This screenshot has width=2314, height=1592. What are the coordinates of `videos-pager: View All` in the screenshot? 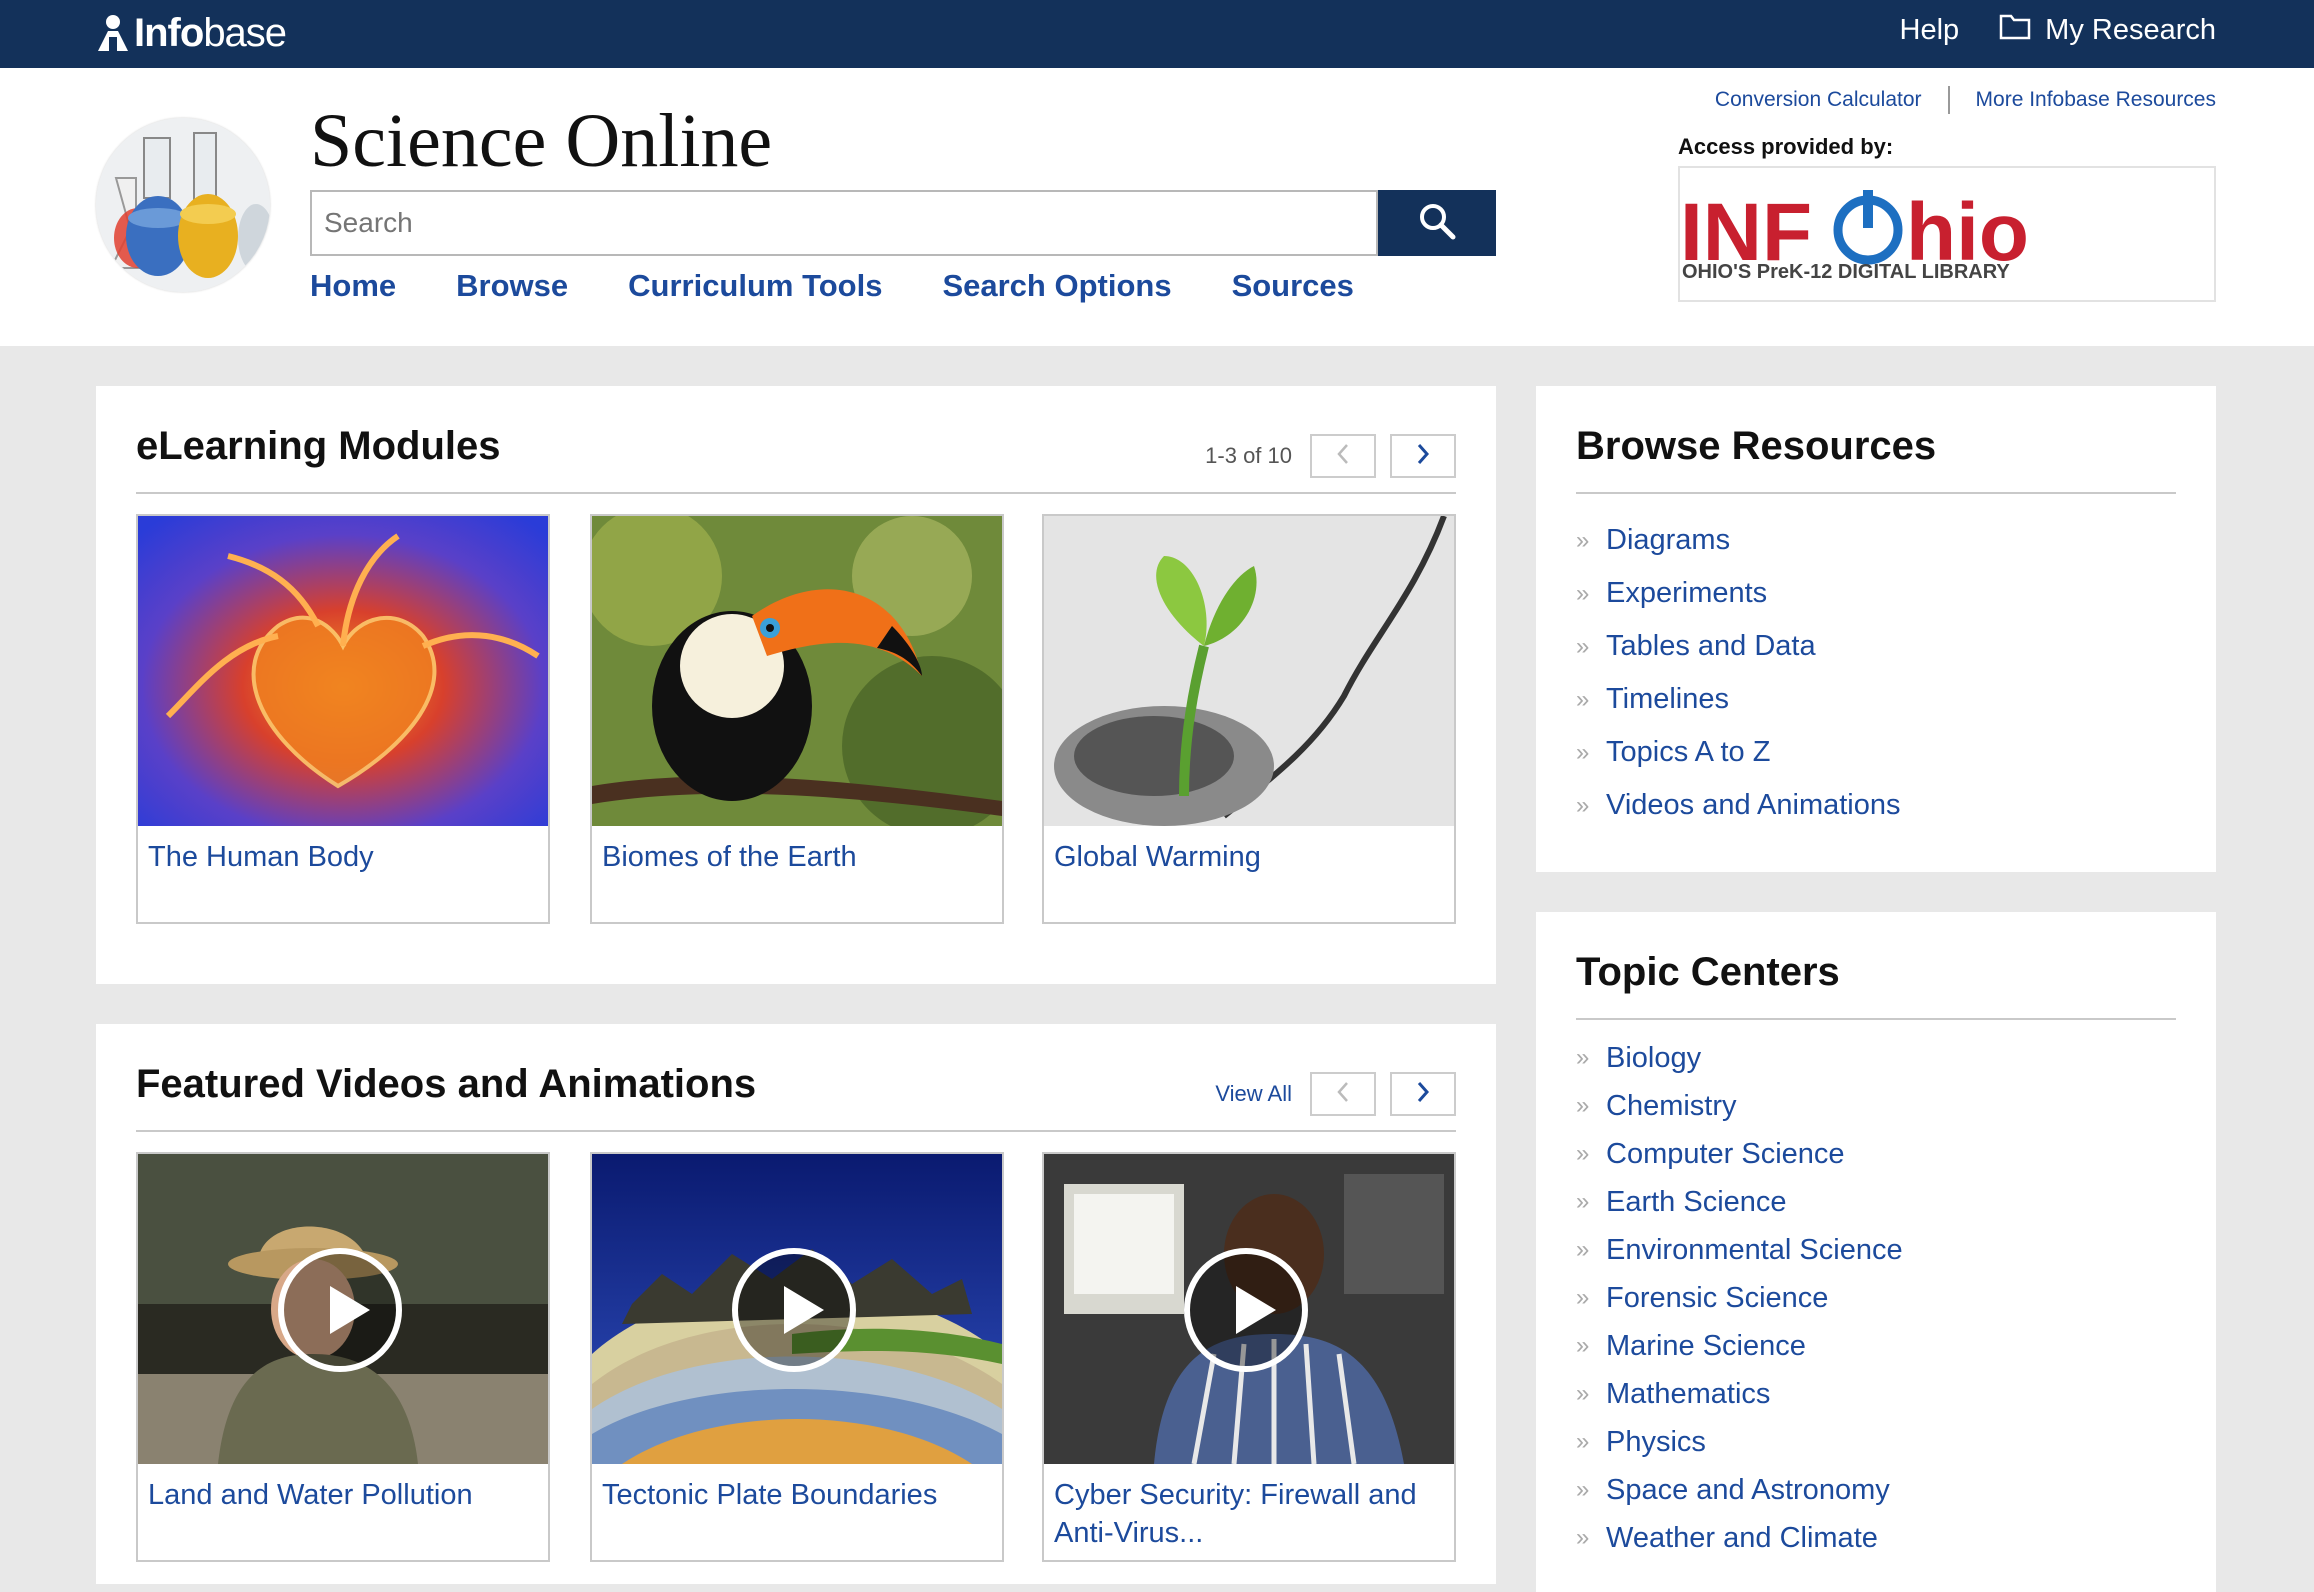 It's located at (1335, 1094).